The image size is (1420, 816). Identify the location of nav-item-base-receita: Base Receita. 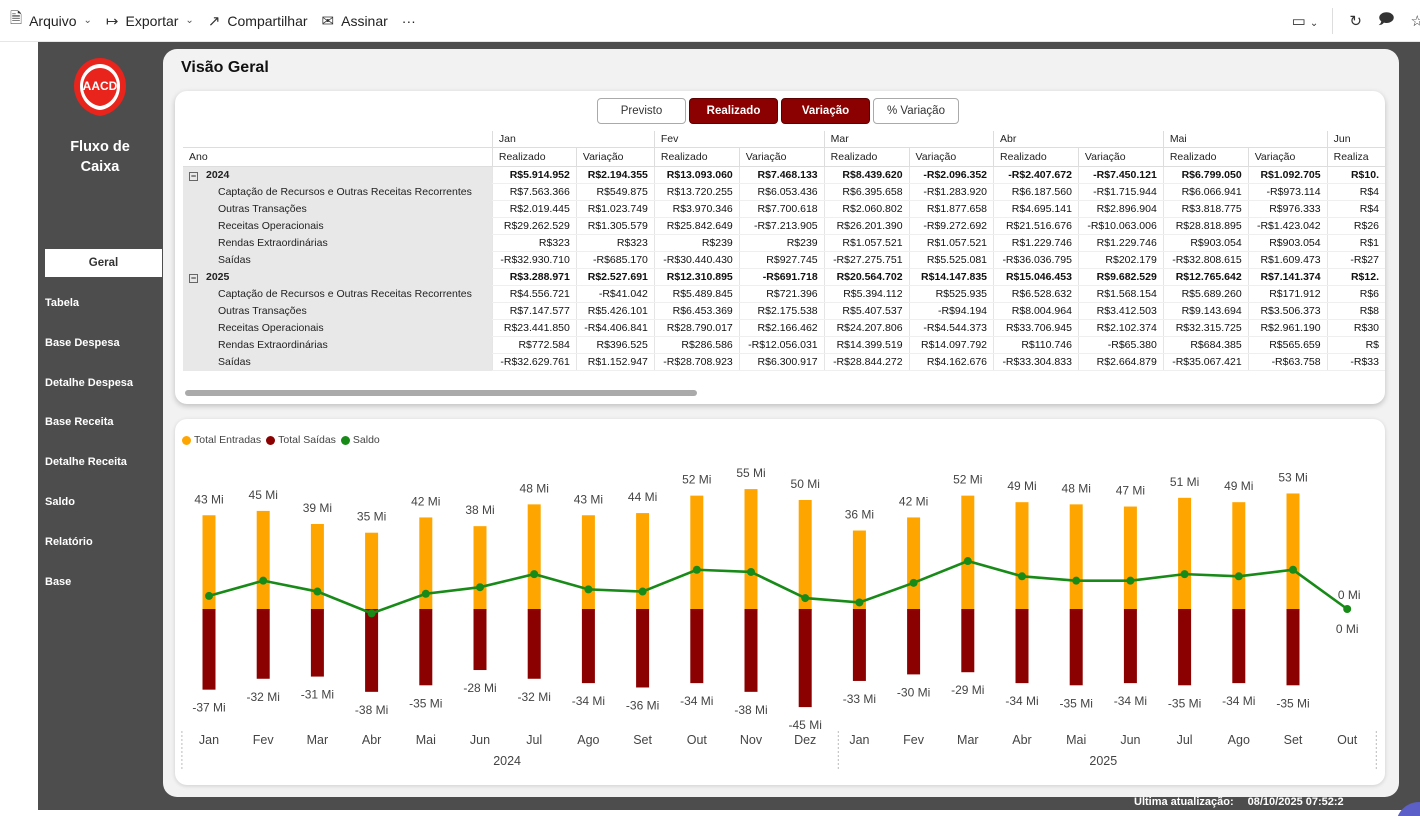
(103, 422).